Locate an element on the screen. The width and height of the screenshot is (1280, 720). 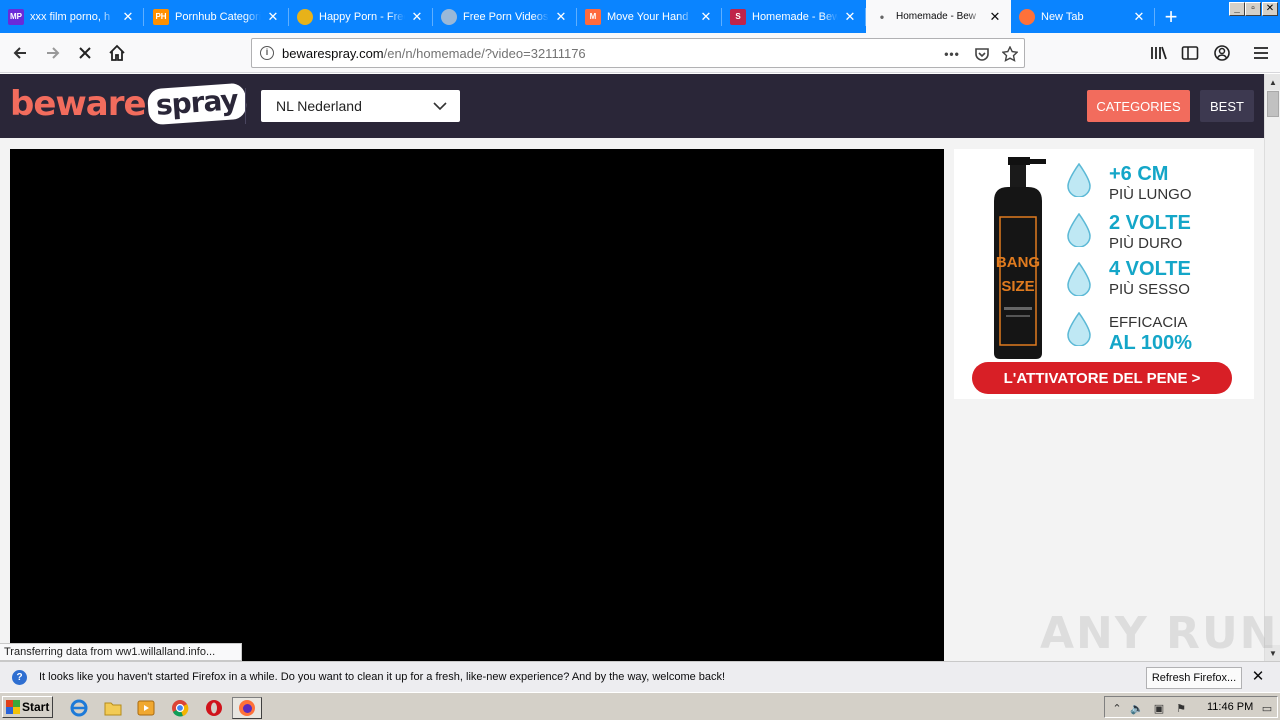
windows-logo-icon is located at coordinates (13, 707).